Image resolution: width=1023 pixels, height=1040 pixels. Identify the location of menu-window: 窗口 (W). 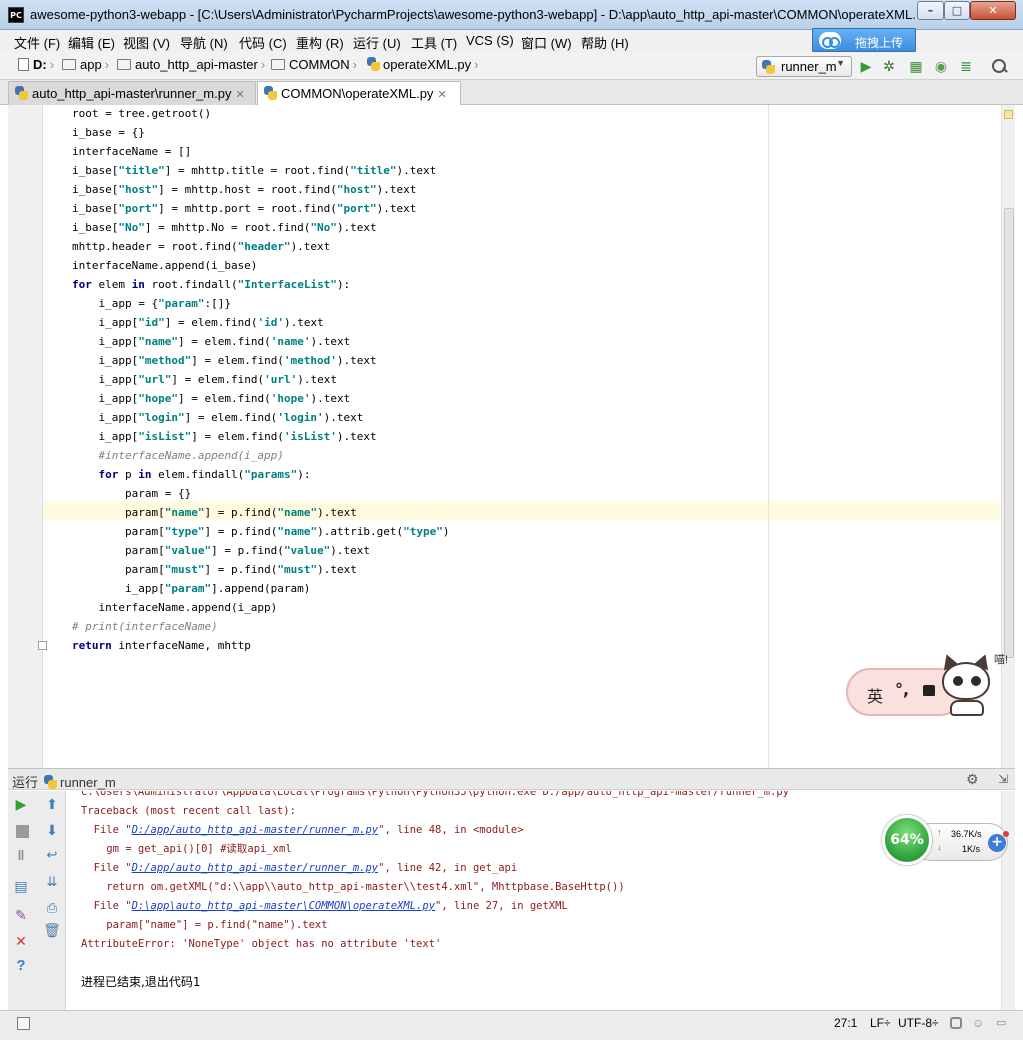
(546, 42).